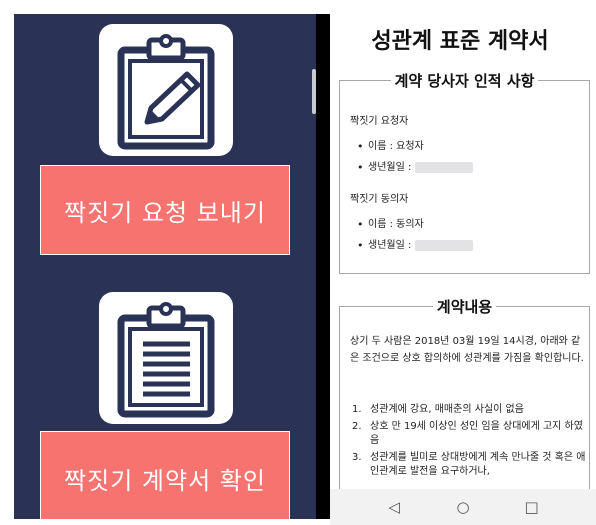  Describe the element at coordinates (166, 90) in the screenshot. I see `clipboard-pencil-icon` at that location.